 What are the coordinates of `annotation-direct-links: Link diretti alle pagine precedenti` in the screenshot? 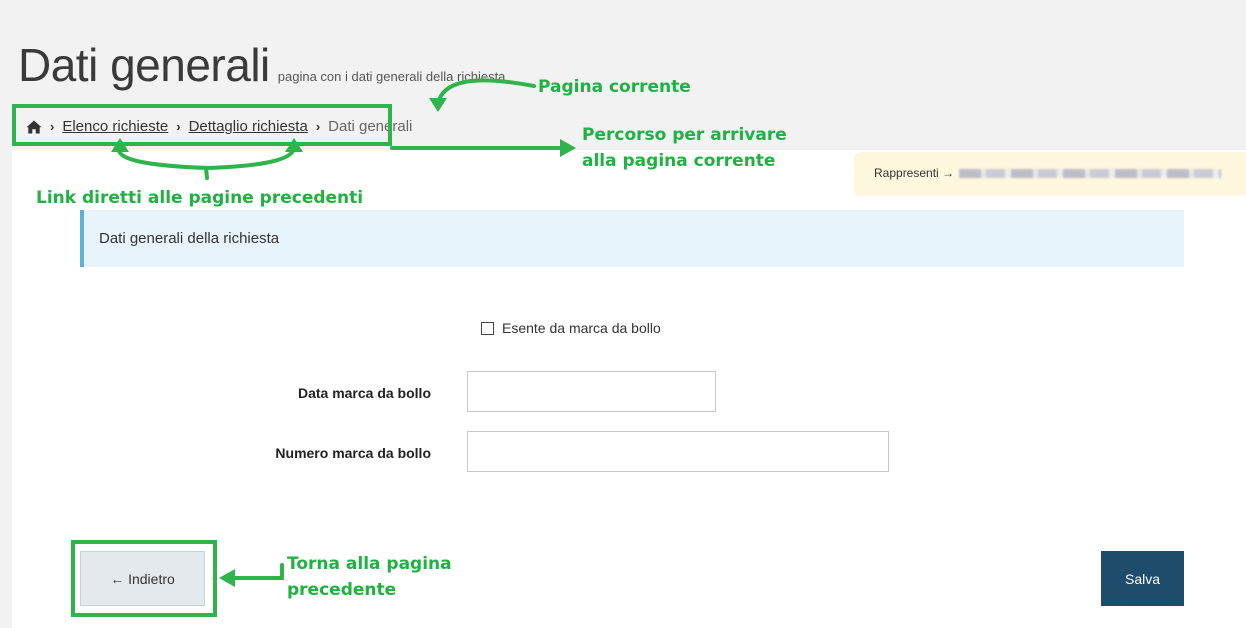 It's located at (200, 198).